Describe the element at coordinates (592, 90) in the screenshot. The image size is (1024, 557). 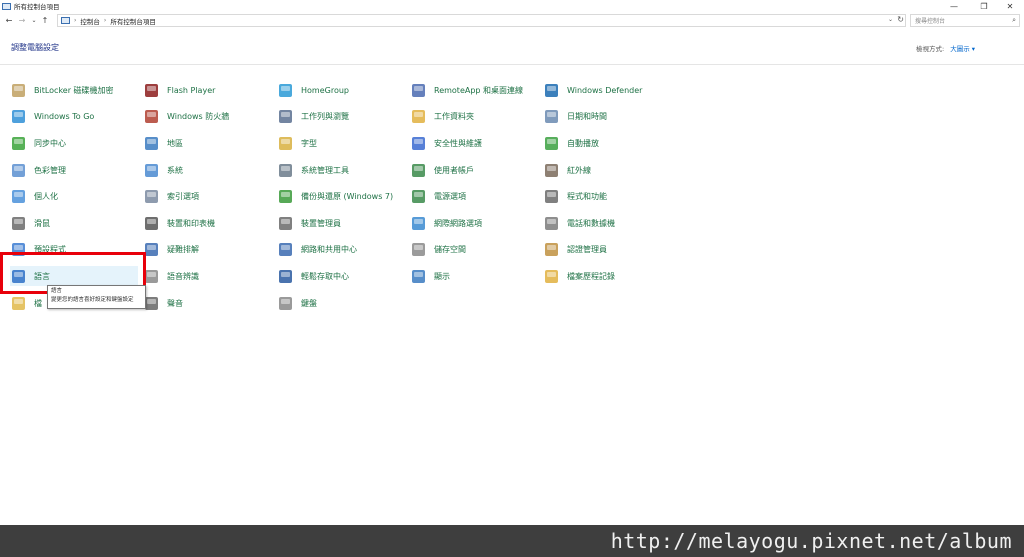
I see `control-panel-item-windows-defender: Windows Defender` at that location.